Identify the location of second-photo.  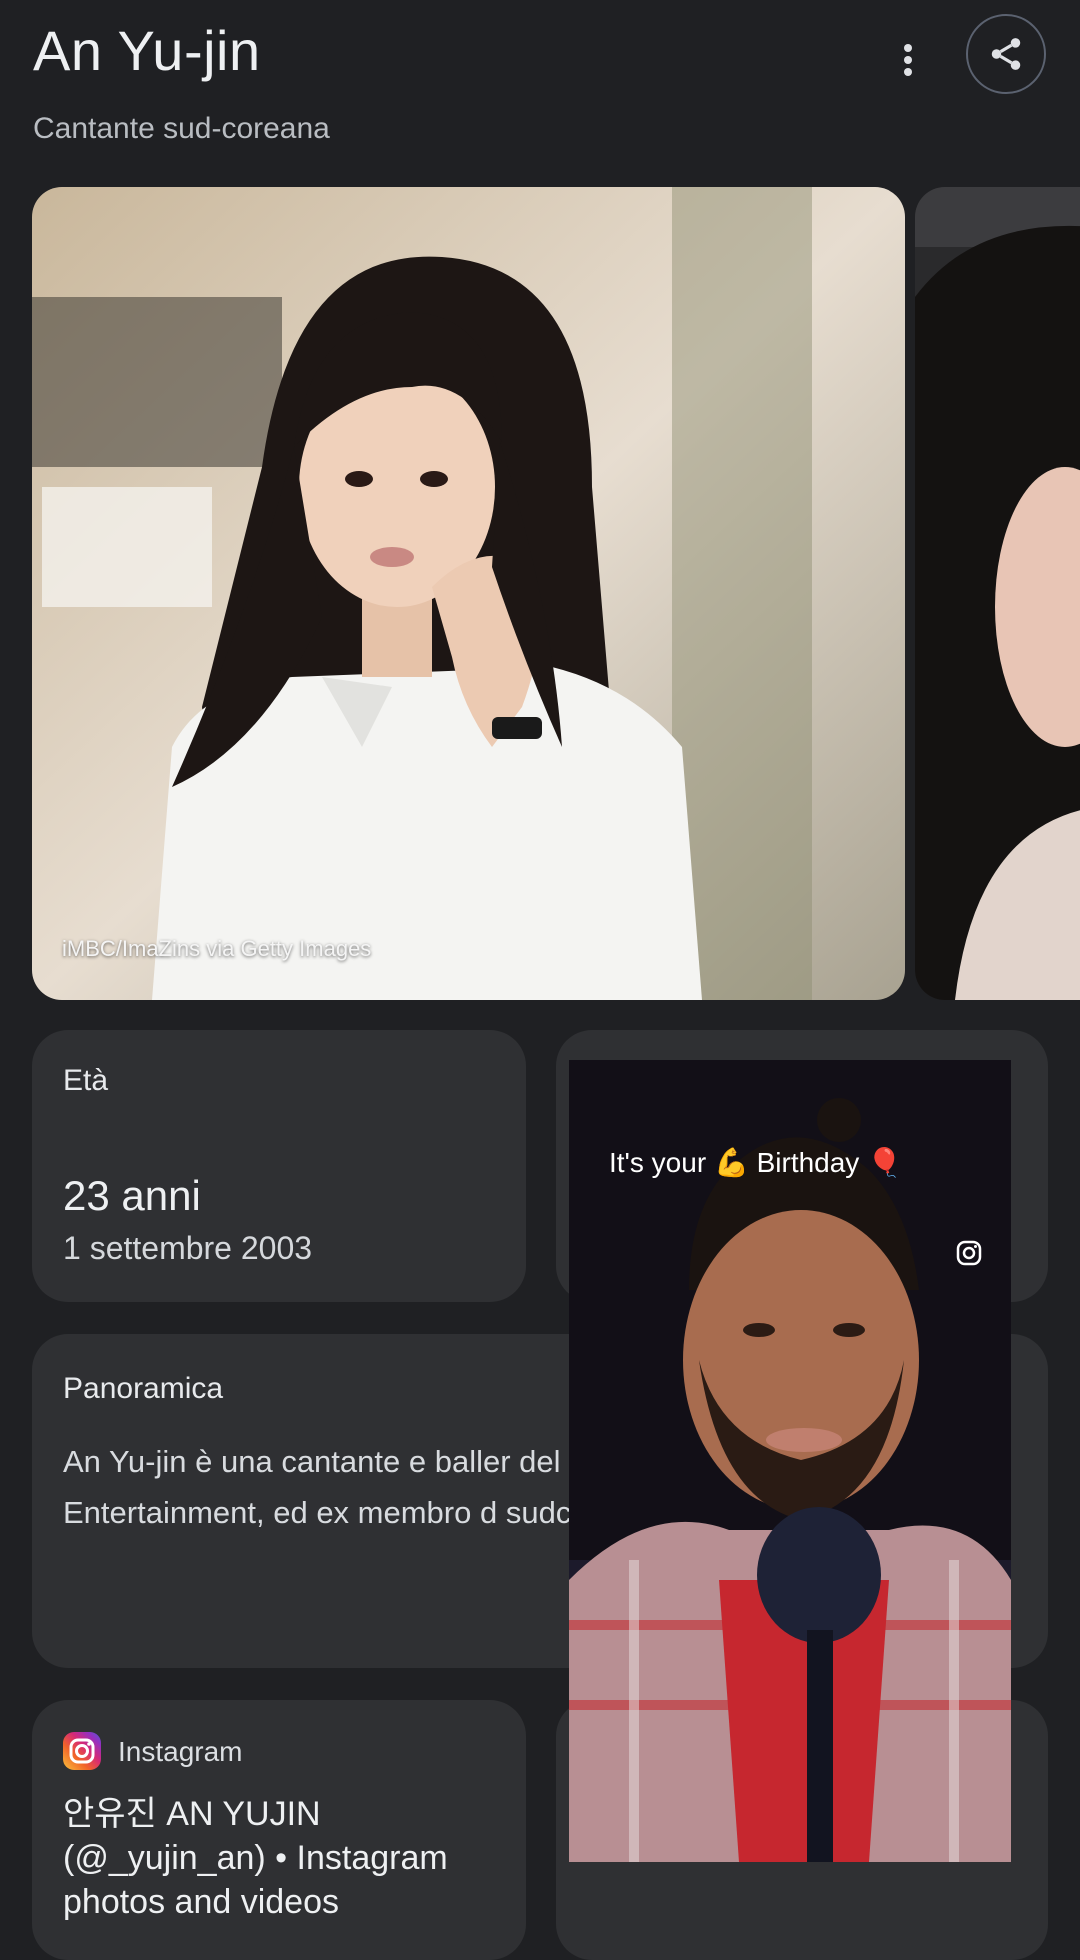
(997, 593).